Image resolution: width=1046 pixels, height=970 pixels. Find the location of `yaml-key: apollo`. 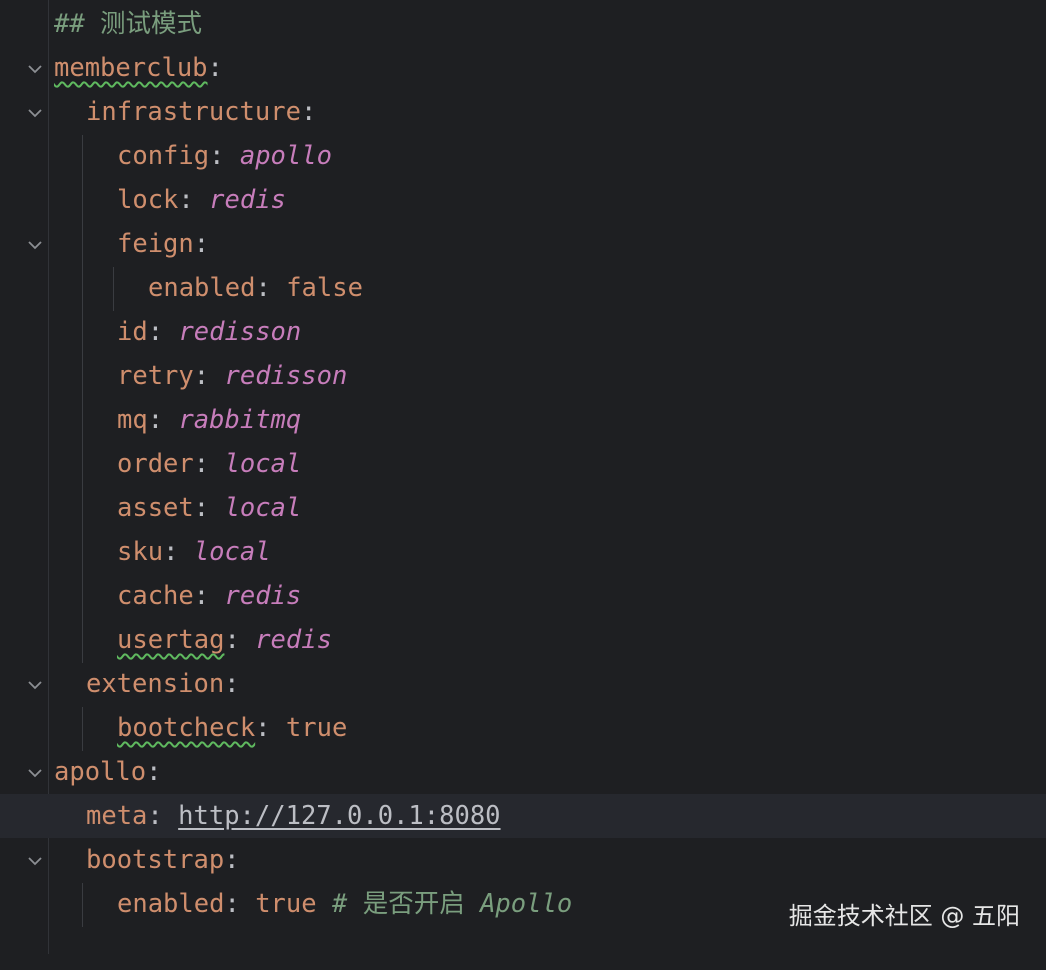

yaml-key: apollo is located at coordinates (100, 772).